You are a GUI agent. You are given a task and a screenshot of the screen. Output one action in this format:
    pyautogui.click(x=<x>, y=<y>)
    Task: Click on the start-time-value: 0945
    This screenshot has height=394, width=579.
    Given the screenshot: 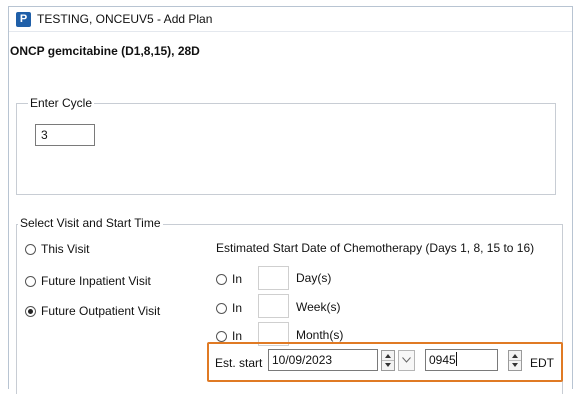 What is the action you would take?
    pyautogui.click(x=442, y=360)
    